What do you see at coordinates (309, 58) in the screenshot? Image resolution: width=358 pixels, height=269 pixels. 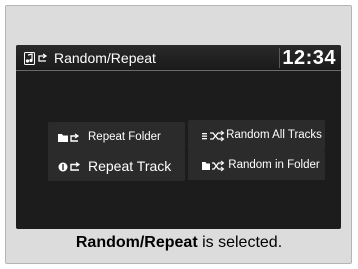 I see `clock: 12:34` at bounding box center [309, 58].